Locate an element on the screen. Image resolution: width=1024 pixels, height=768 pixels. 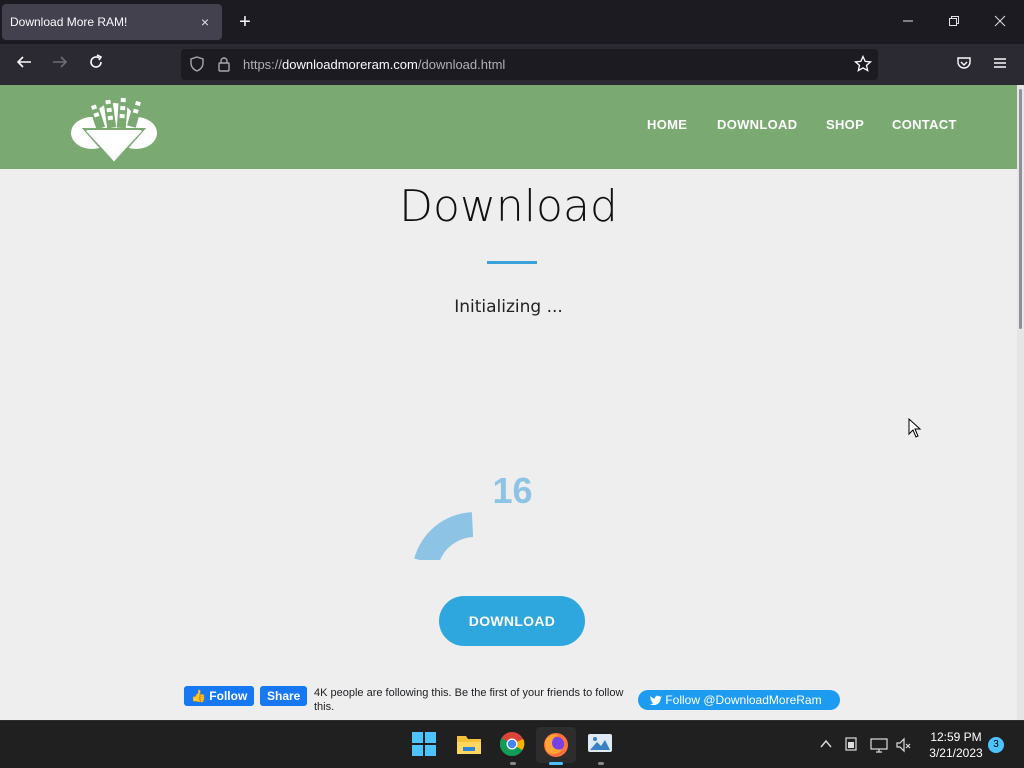
tab-title: Download More RAM! is located at coordinates (69, 22).